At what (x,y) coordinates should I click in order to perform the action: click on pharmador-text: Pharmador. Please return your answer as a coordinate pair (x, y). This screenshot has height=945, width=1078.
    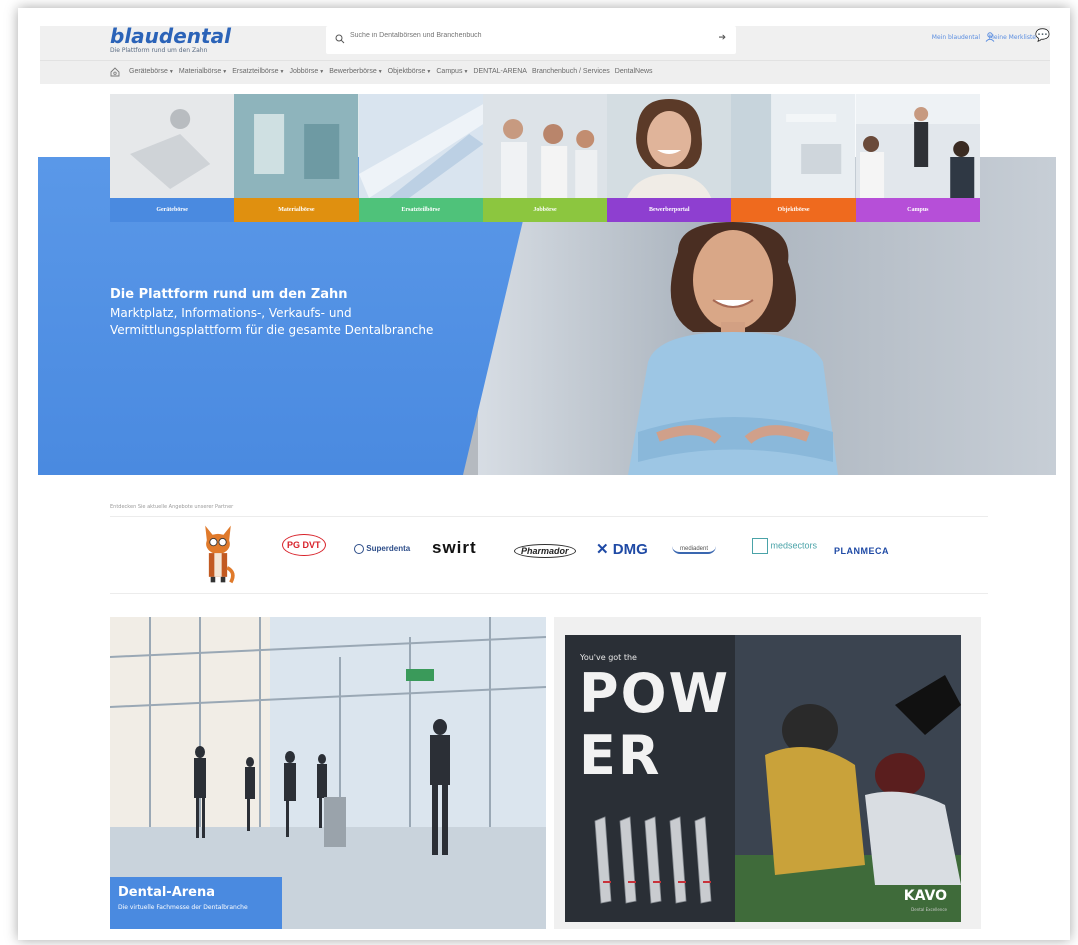
    Looking at the image, I should click on (545, 551).